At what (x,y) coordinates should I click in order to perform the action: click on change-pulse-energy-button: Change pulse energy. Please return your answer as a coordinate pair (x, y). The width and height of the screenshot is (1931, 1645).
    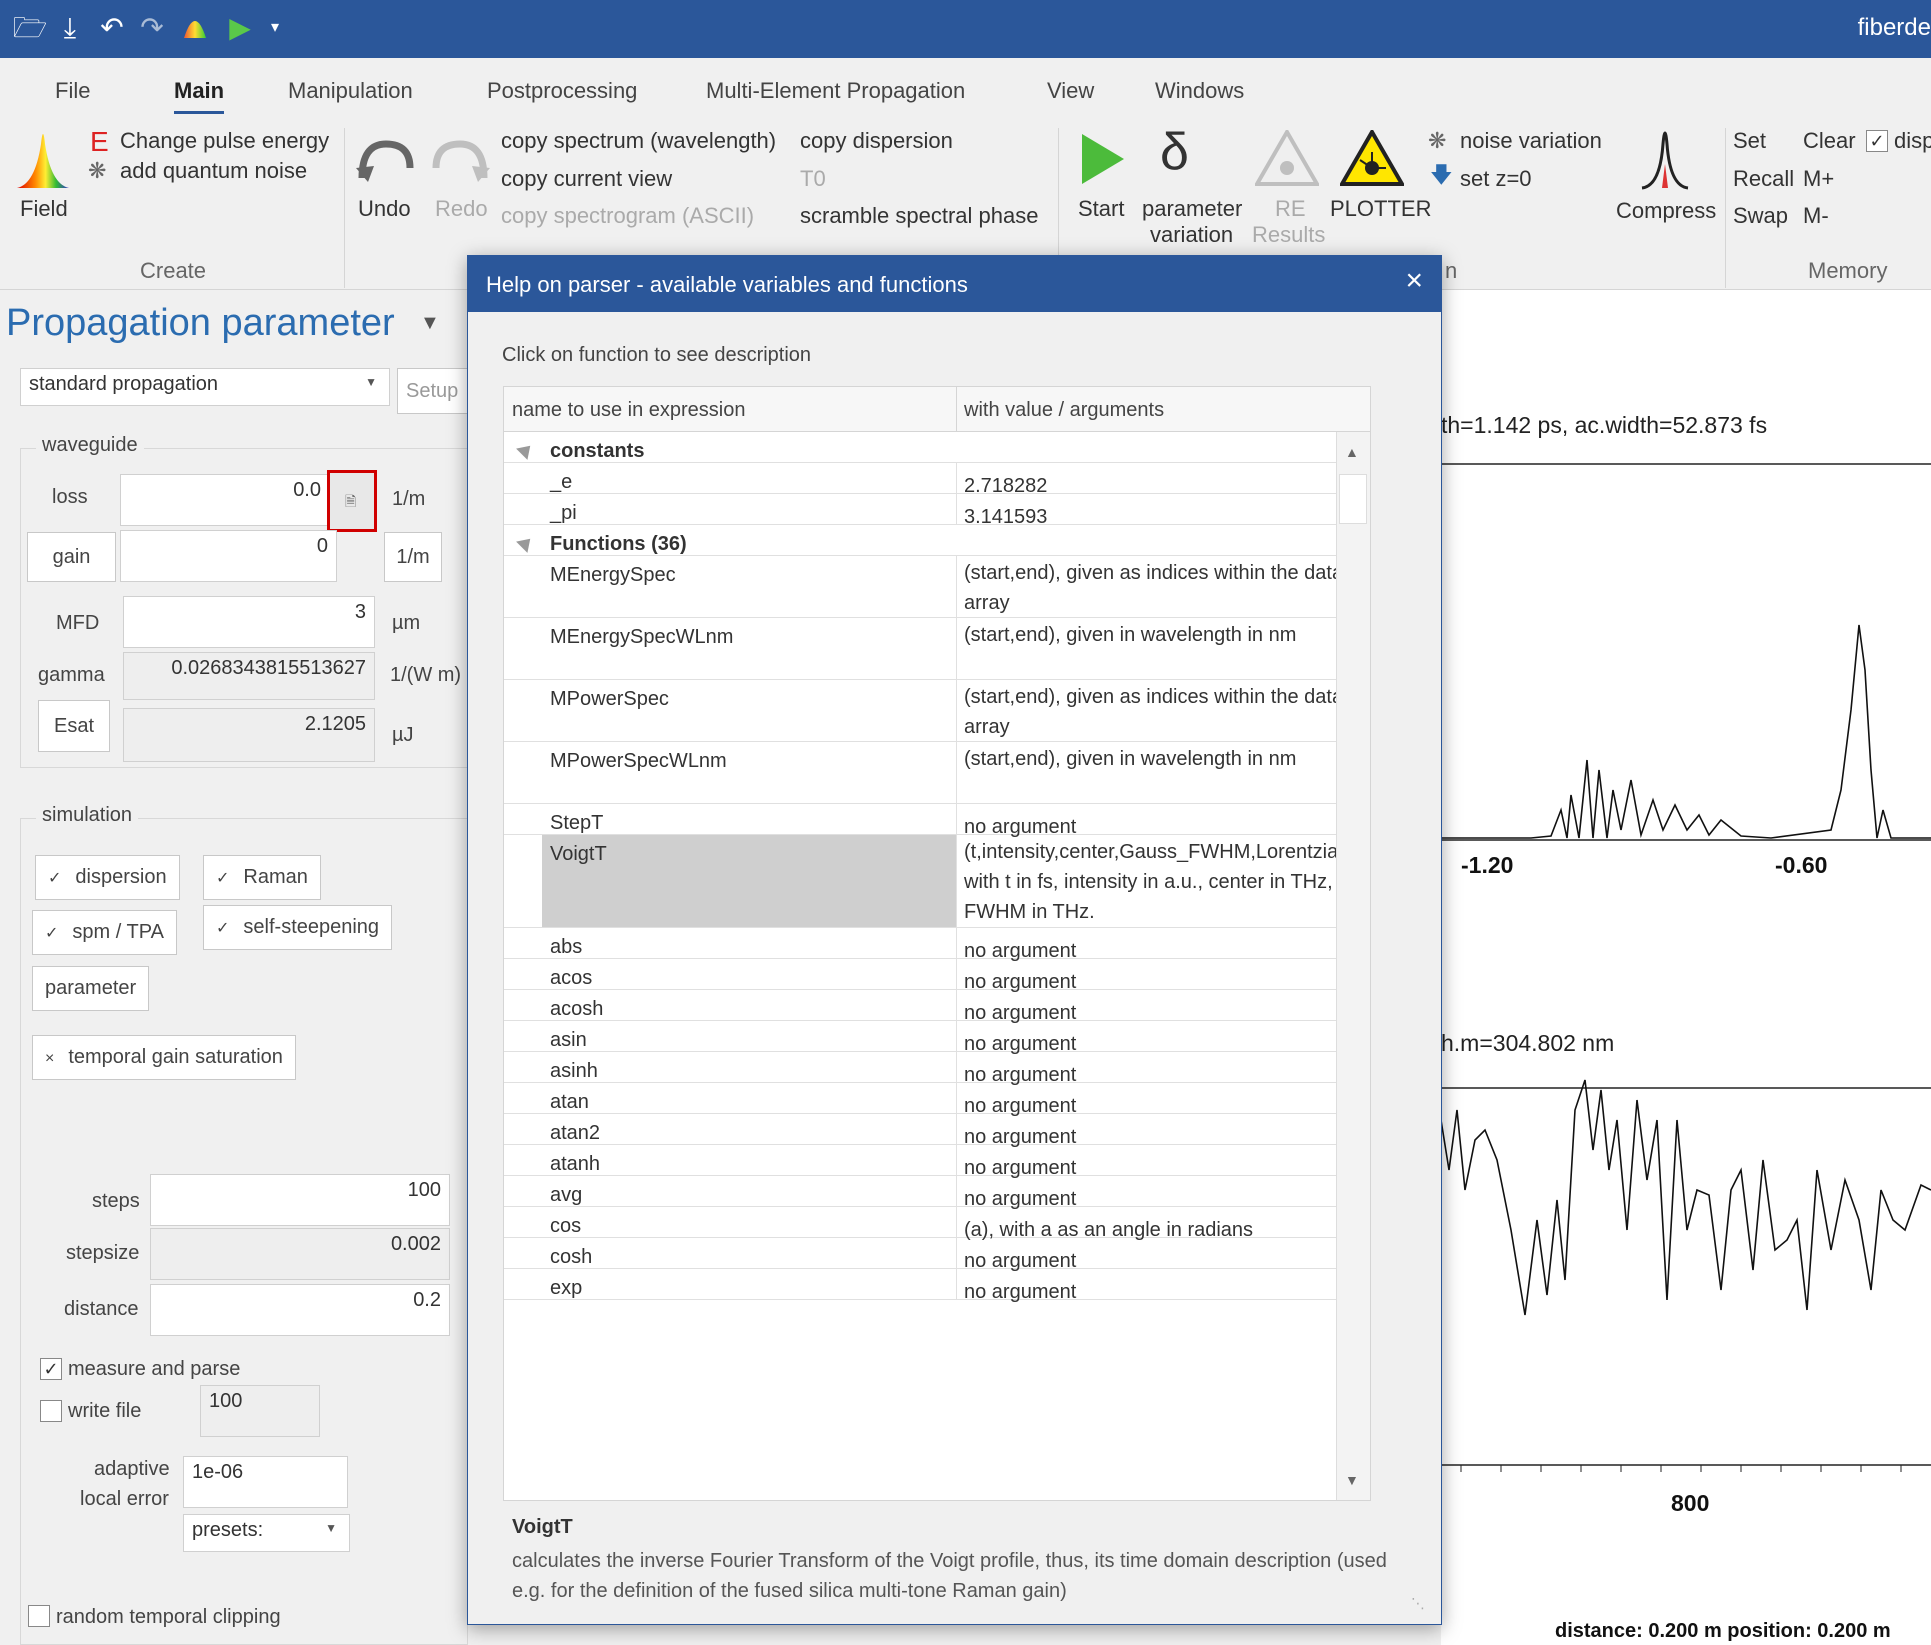
    Looking at the image, I should click on (224, 141).